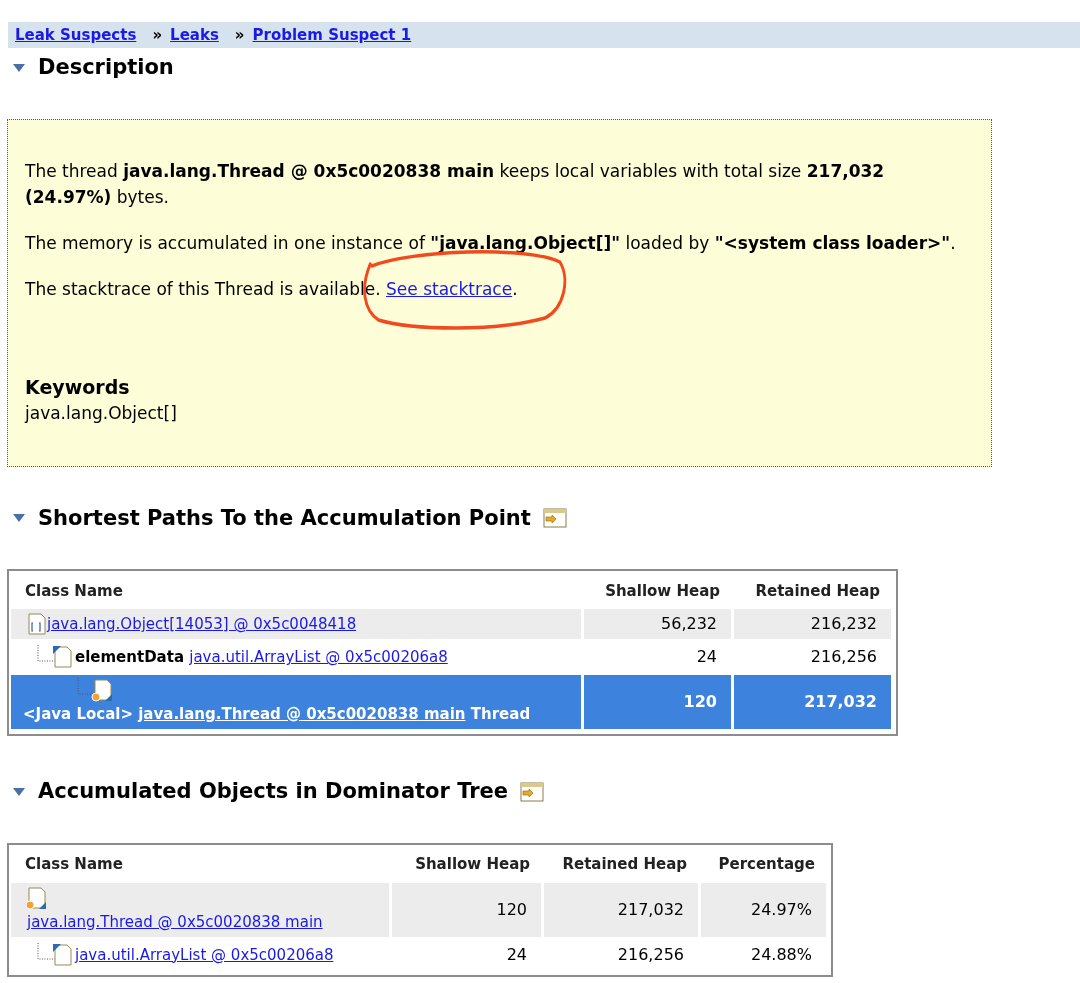  Describe the element at coordinates (273, 791) in the screenshot. I see `section-title: Accumulated Objects in Dominator Tree` at that location.